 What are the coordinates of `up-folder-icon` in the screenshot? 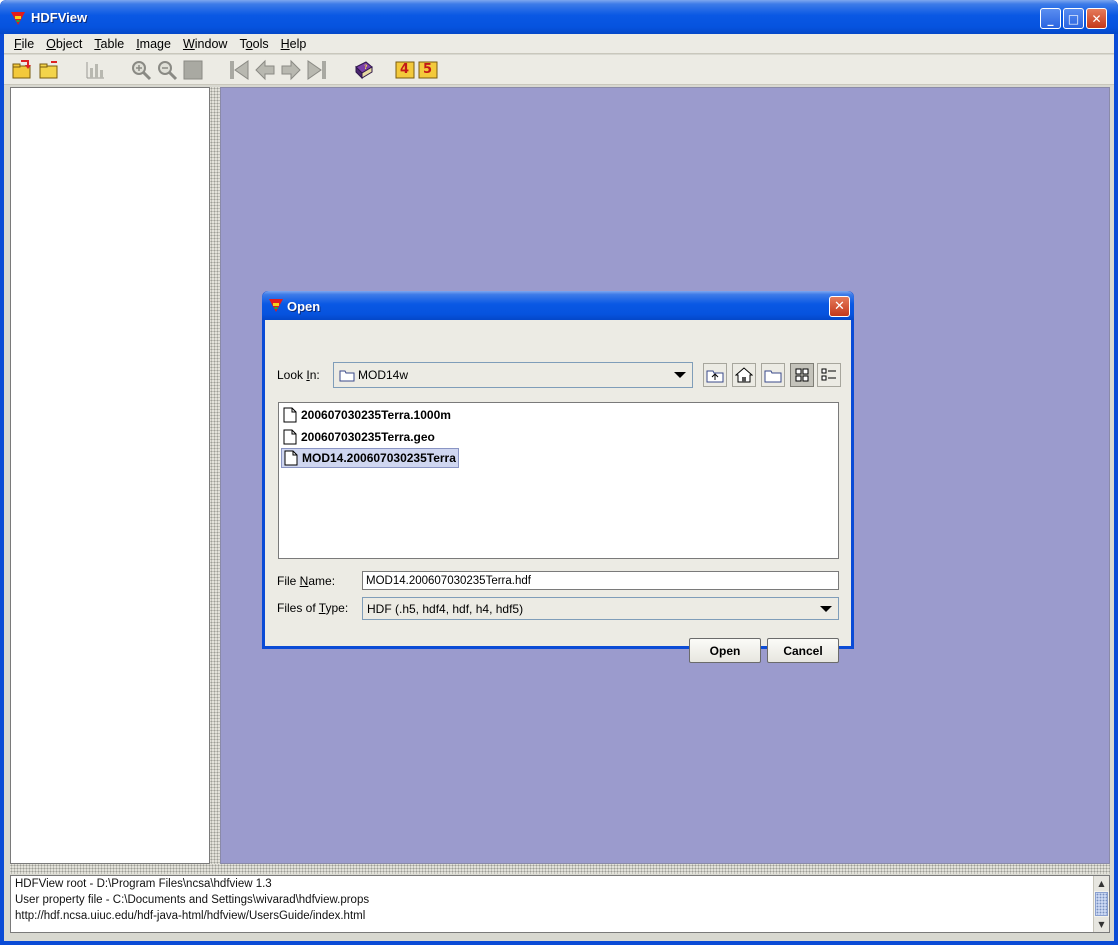 It's located at (715, 376).